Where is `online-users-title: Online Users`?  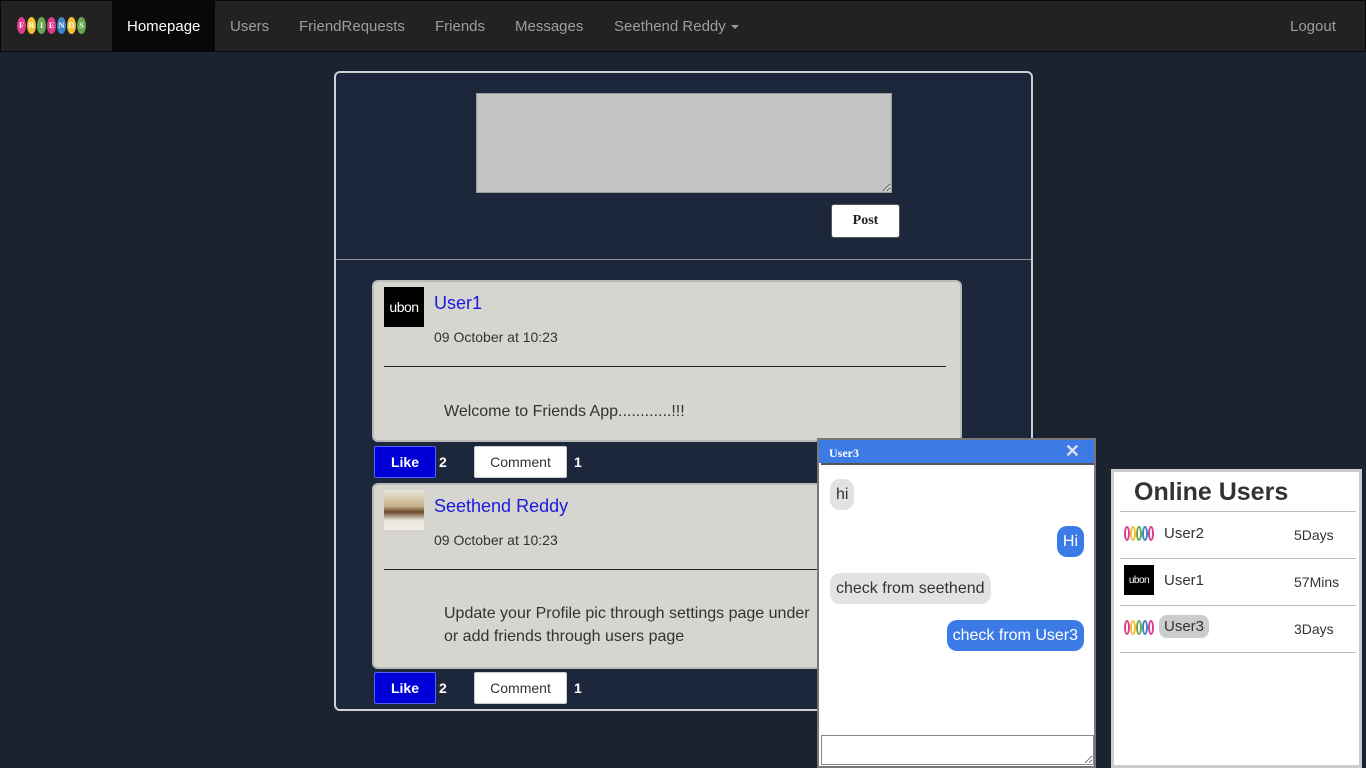
online-users-title: Online Users is located at coordinates (1211, 492).